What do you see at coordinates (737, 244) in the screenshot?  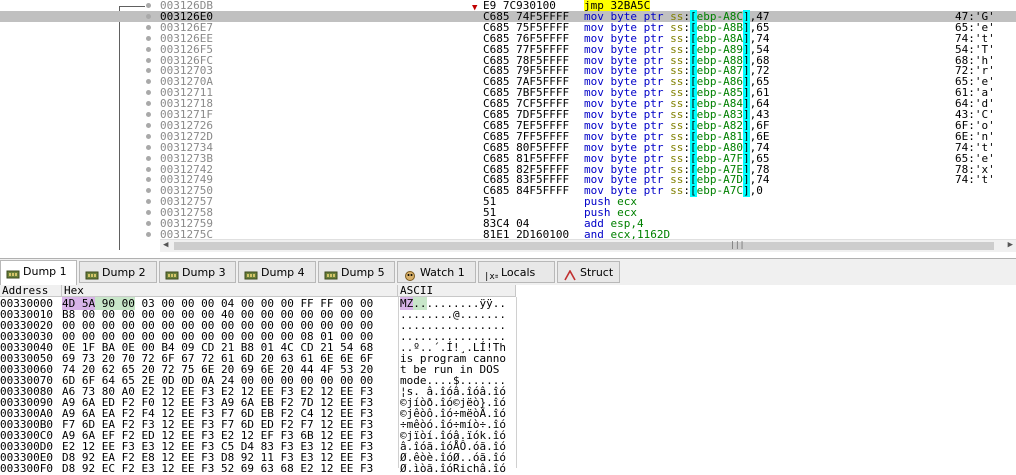 I see `scroll-grip-icon: |||` at bounding box center [737, 244].